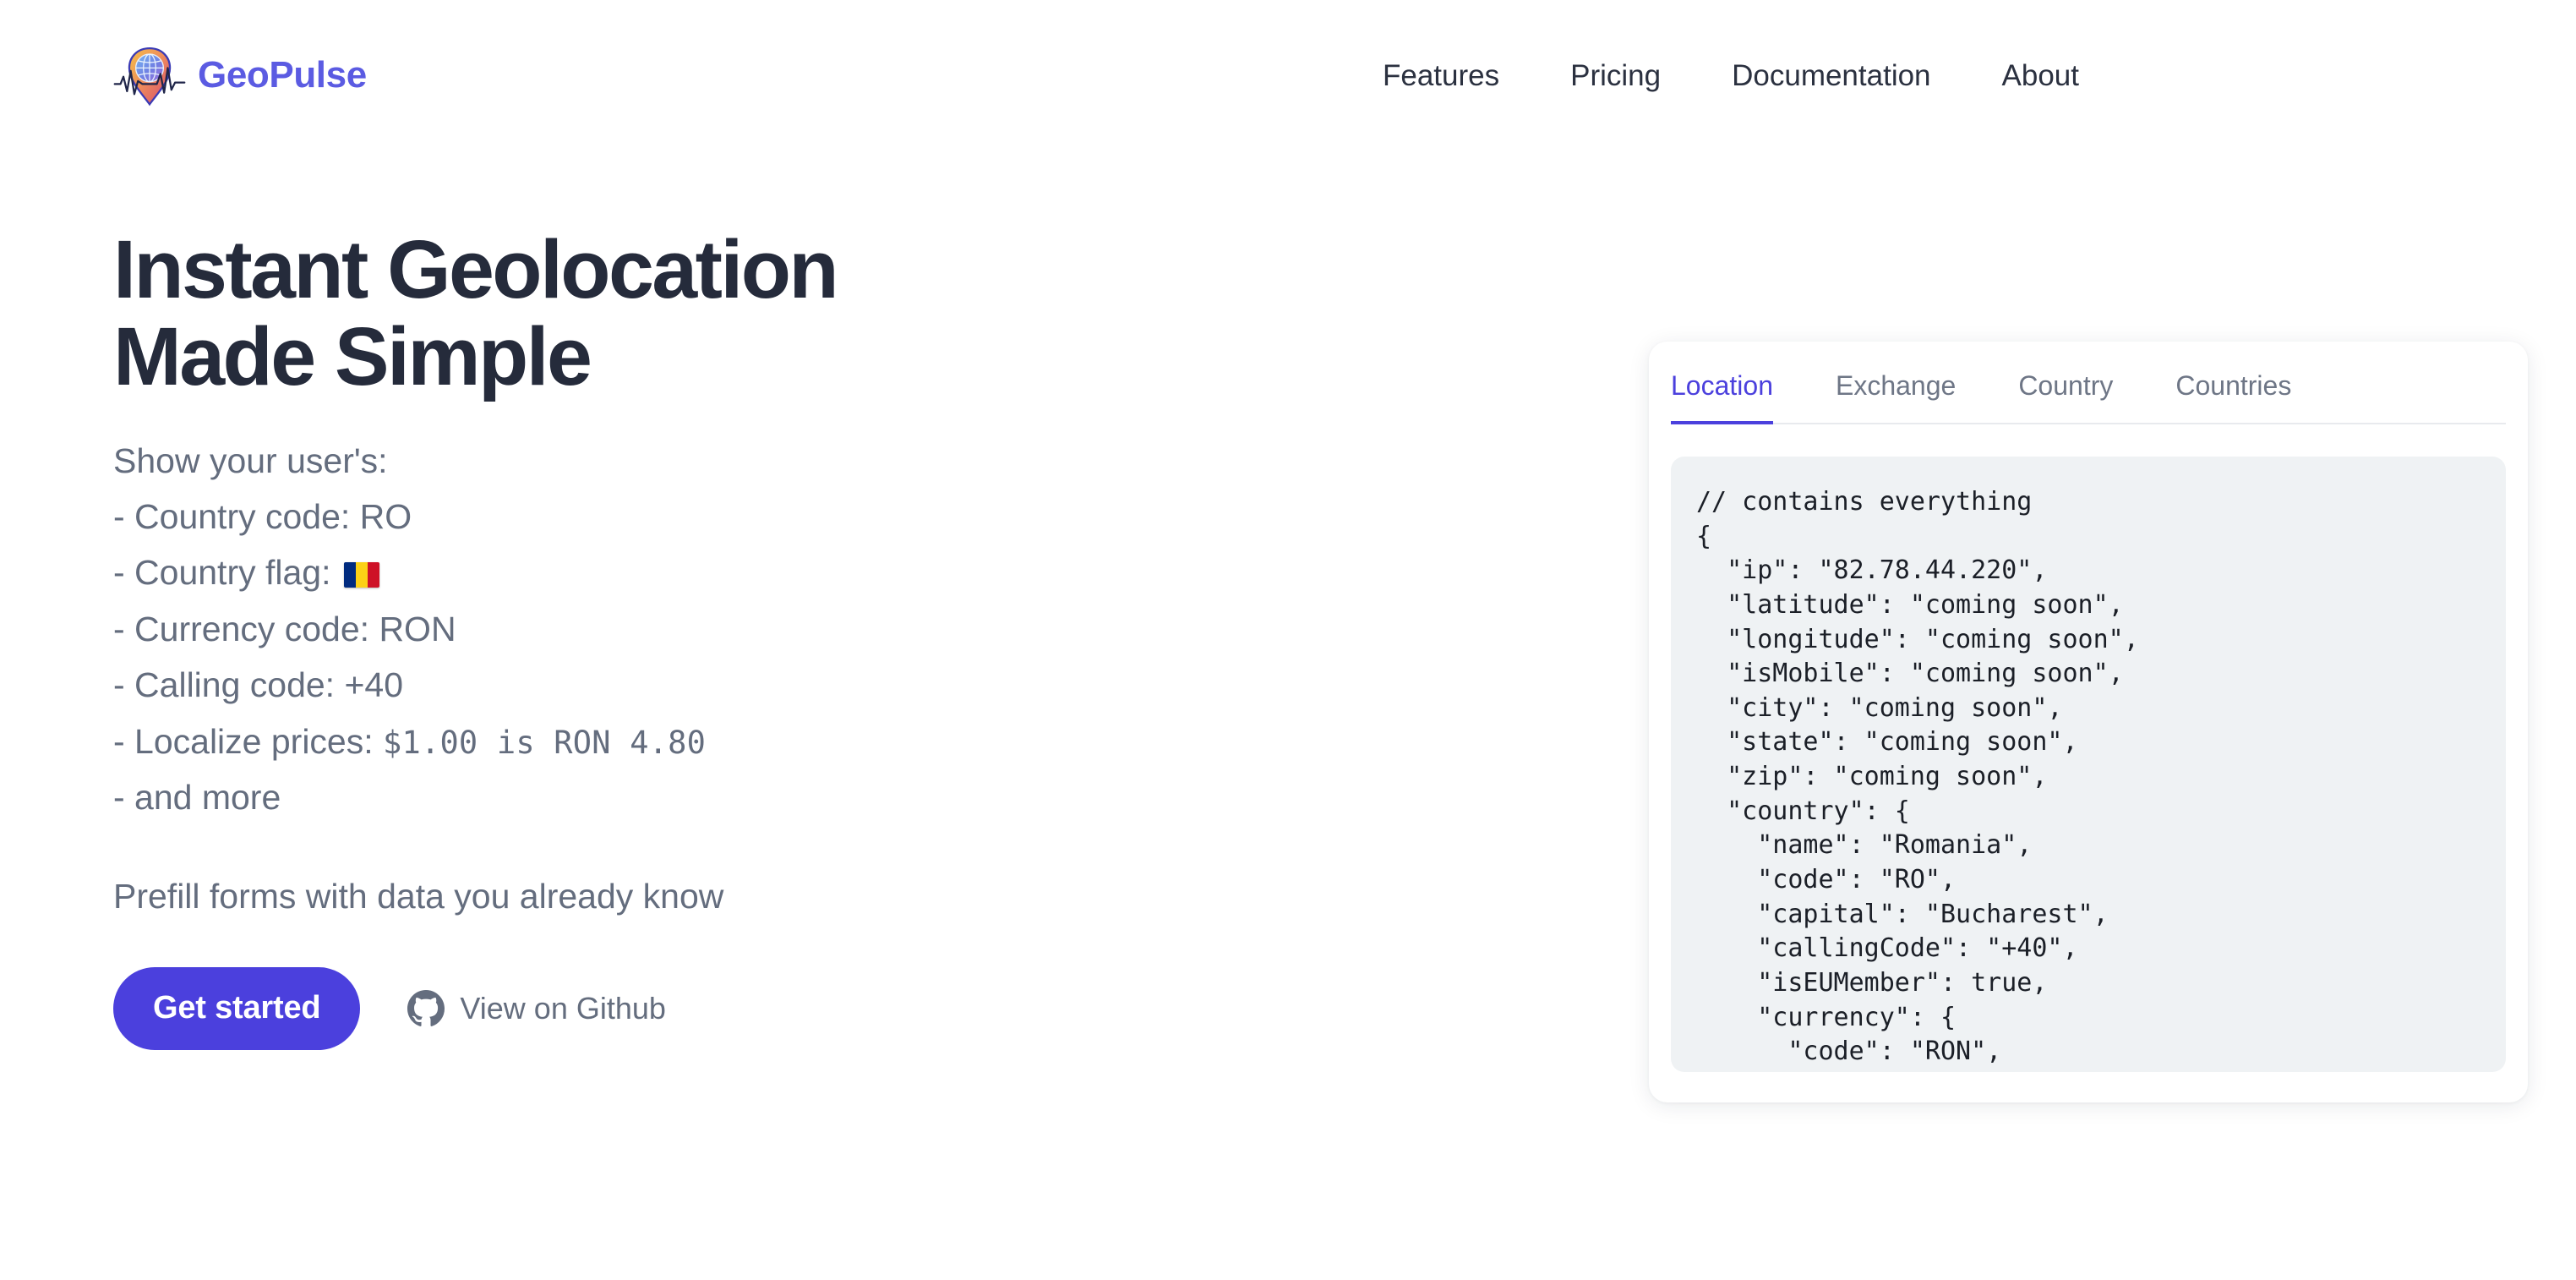  I want to click on view-on-github-label: View on Github, so click(563, 1008).